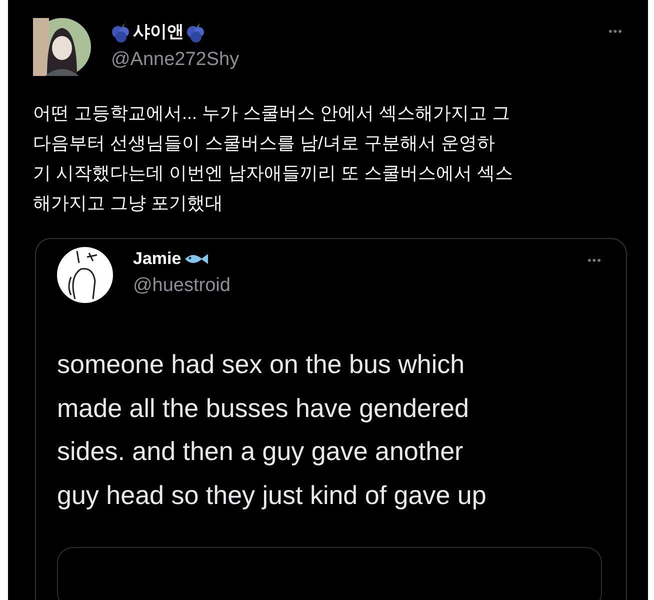 The image size is (654, 600). What do you see at coordinates (158, 32) in the screenshot?
I see `display-name: 샤이앤` at bounding box center [158, 32].